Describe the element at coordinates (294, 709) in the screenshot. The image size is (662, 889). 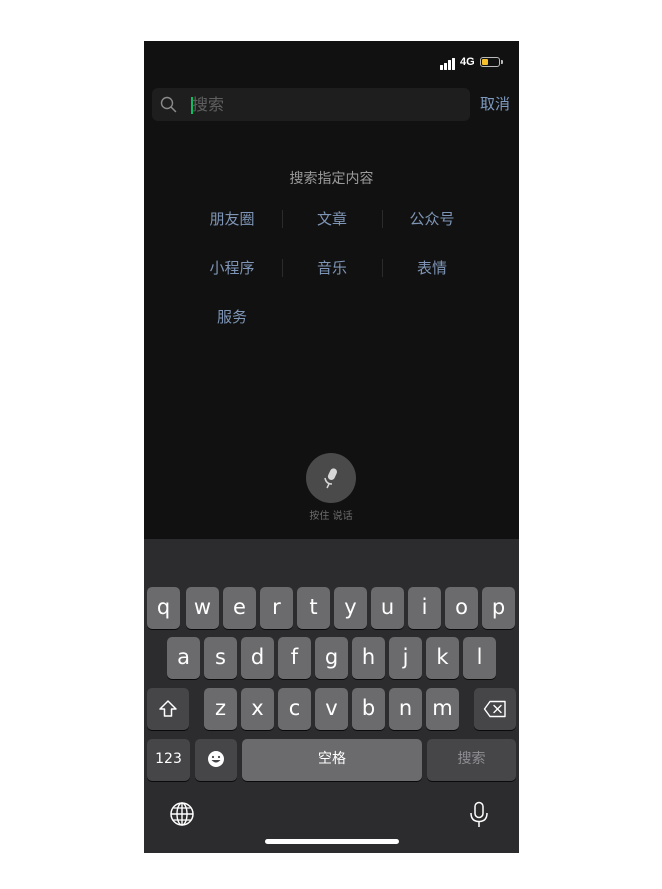
I see `key-c: c` at that location.